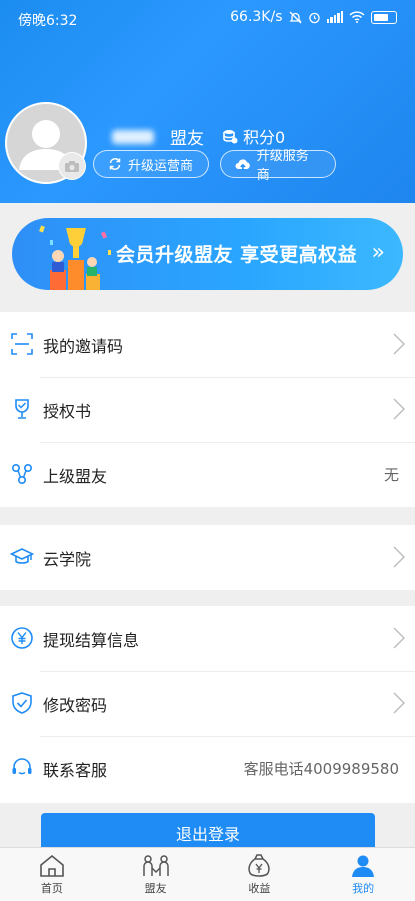  I want to click on tab-mine: 我的, so click(363, 874).